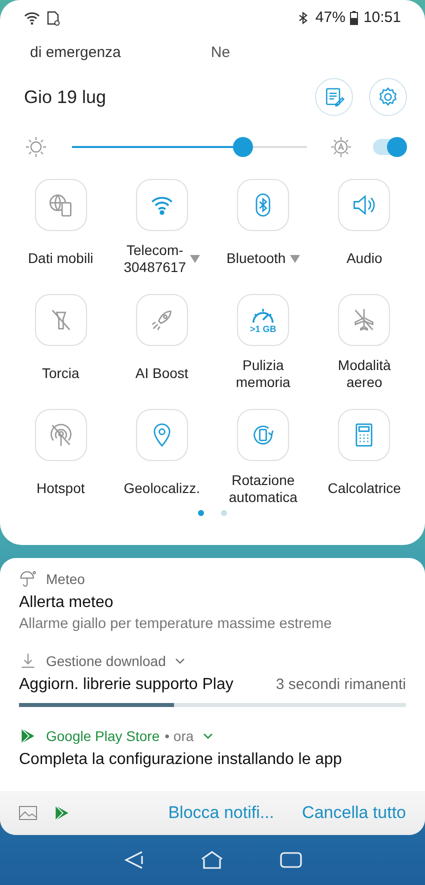  Describe the element at coordinates (61, 258) in the screenshot. I see `tile-label: Dati mobili` at that location.